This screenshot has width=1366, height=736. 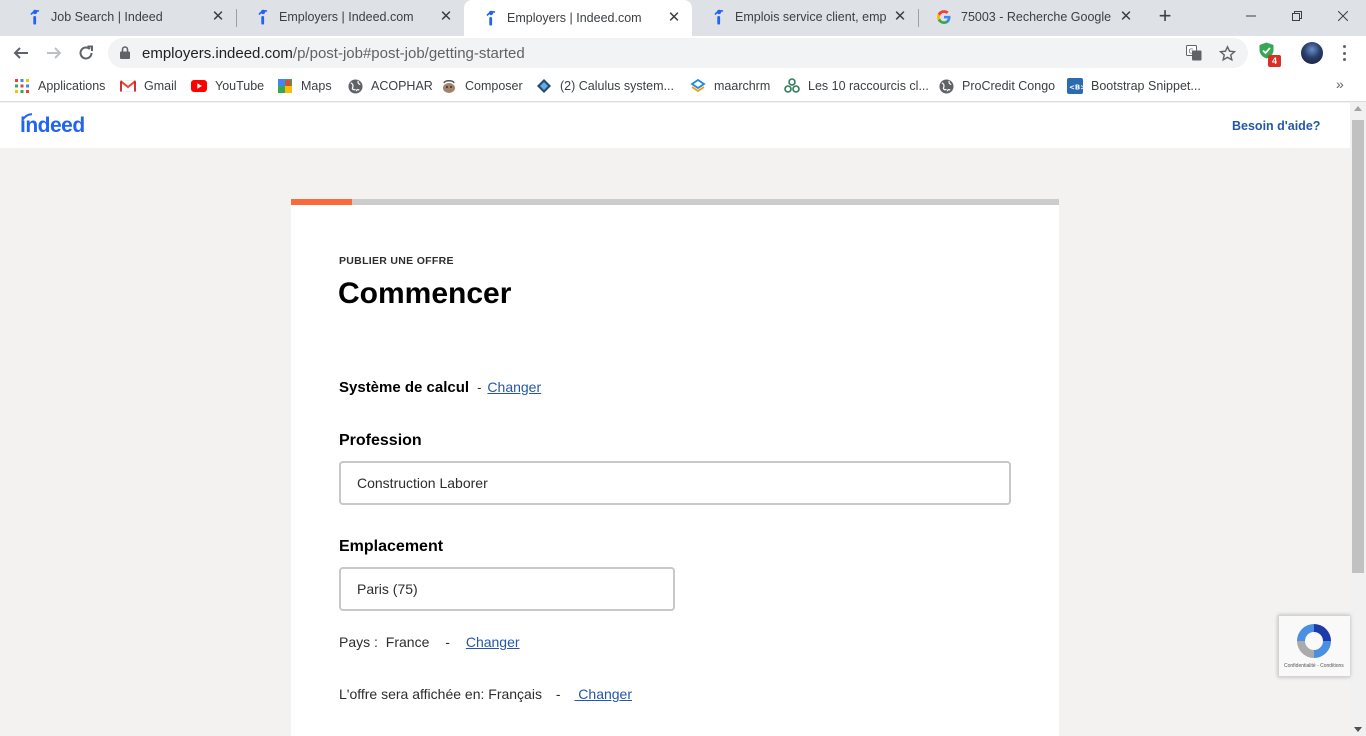 What do you see at coordinates (1344, 53) in the screenshot?
I see `browser-menu-icon` at bounding box center [1344, 53].